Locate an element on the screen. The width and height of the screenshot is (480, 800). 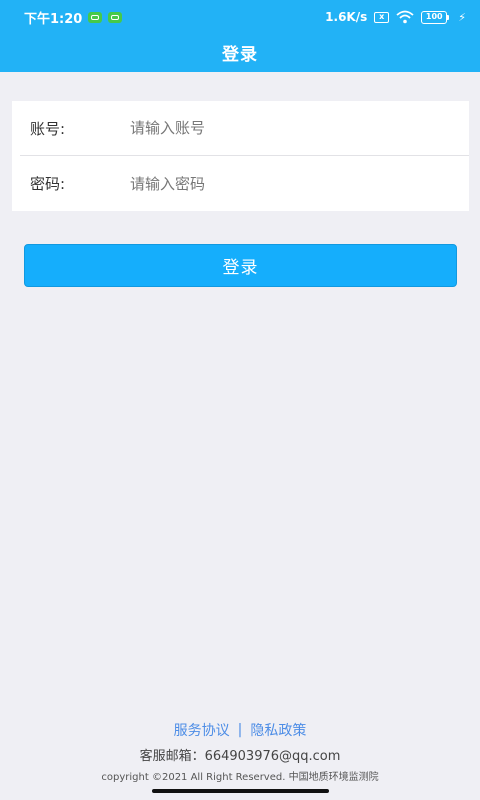
status-time: 下午1:20 is located at coordinates (53, 19).